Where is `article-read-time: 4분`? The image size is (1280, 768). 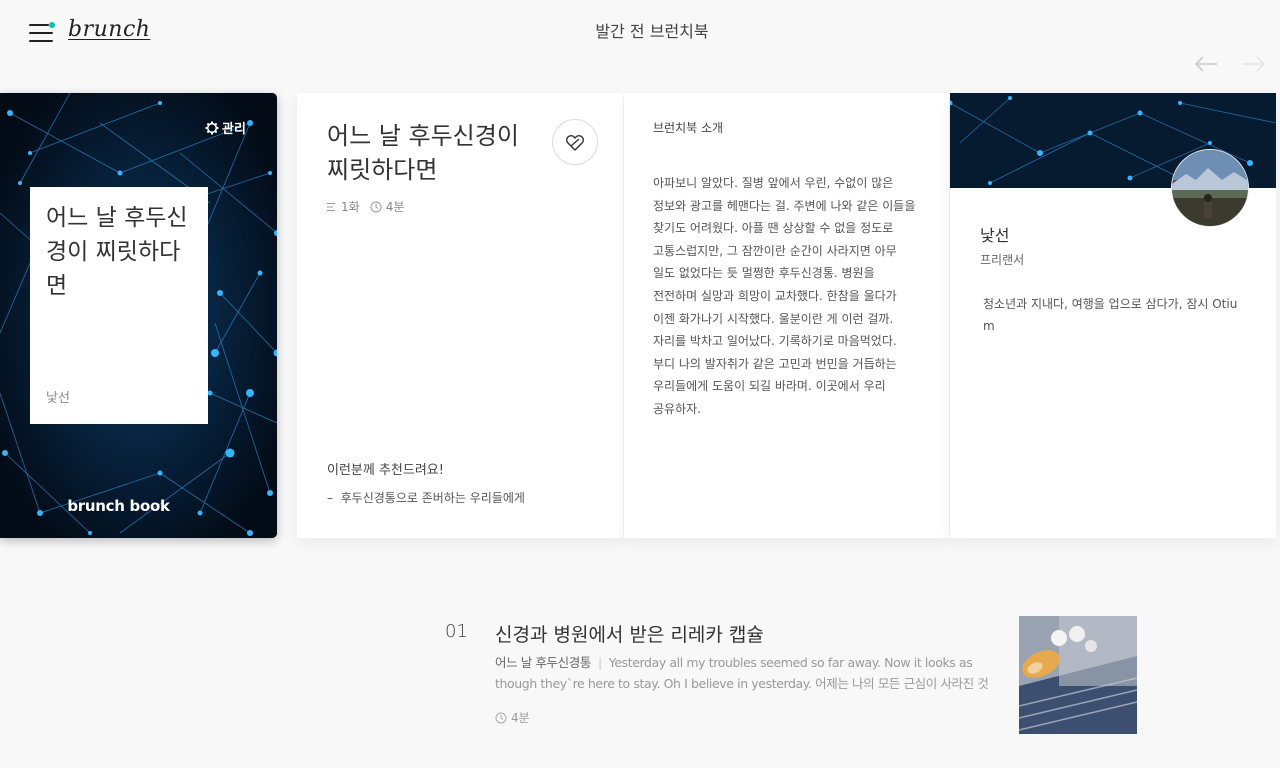
article-read-time: 4분 is located at coordinates (512, 717).